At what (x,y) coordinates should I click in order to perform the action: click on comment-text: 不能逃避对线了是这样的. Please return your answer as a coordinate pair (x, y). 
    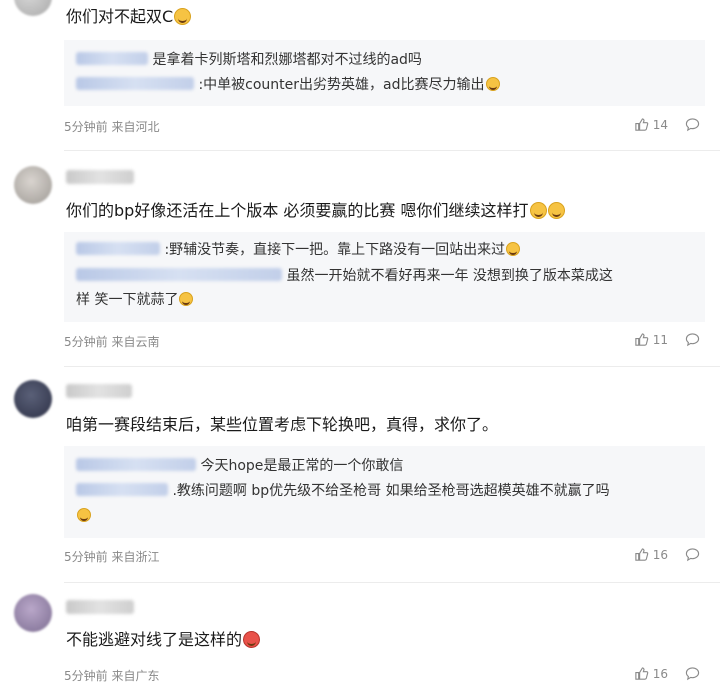
    Looking at the image, I should click on (163, 640).